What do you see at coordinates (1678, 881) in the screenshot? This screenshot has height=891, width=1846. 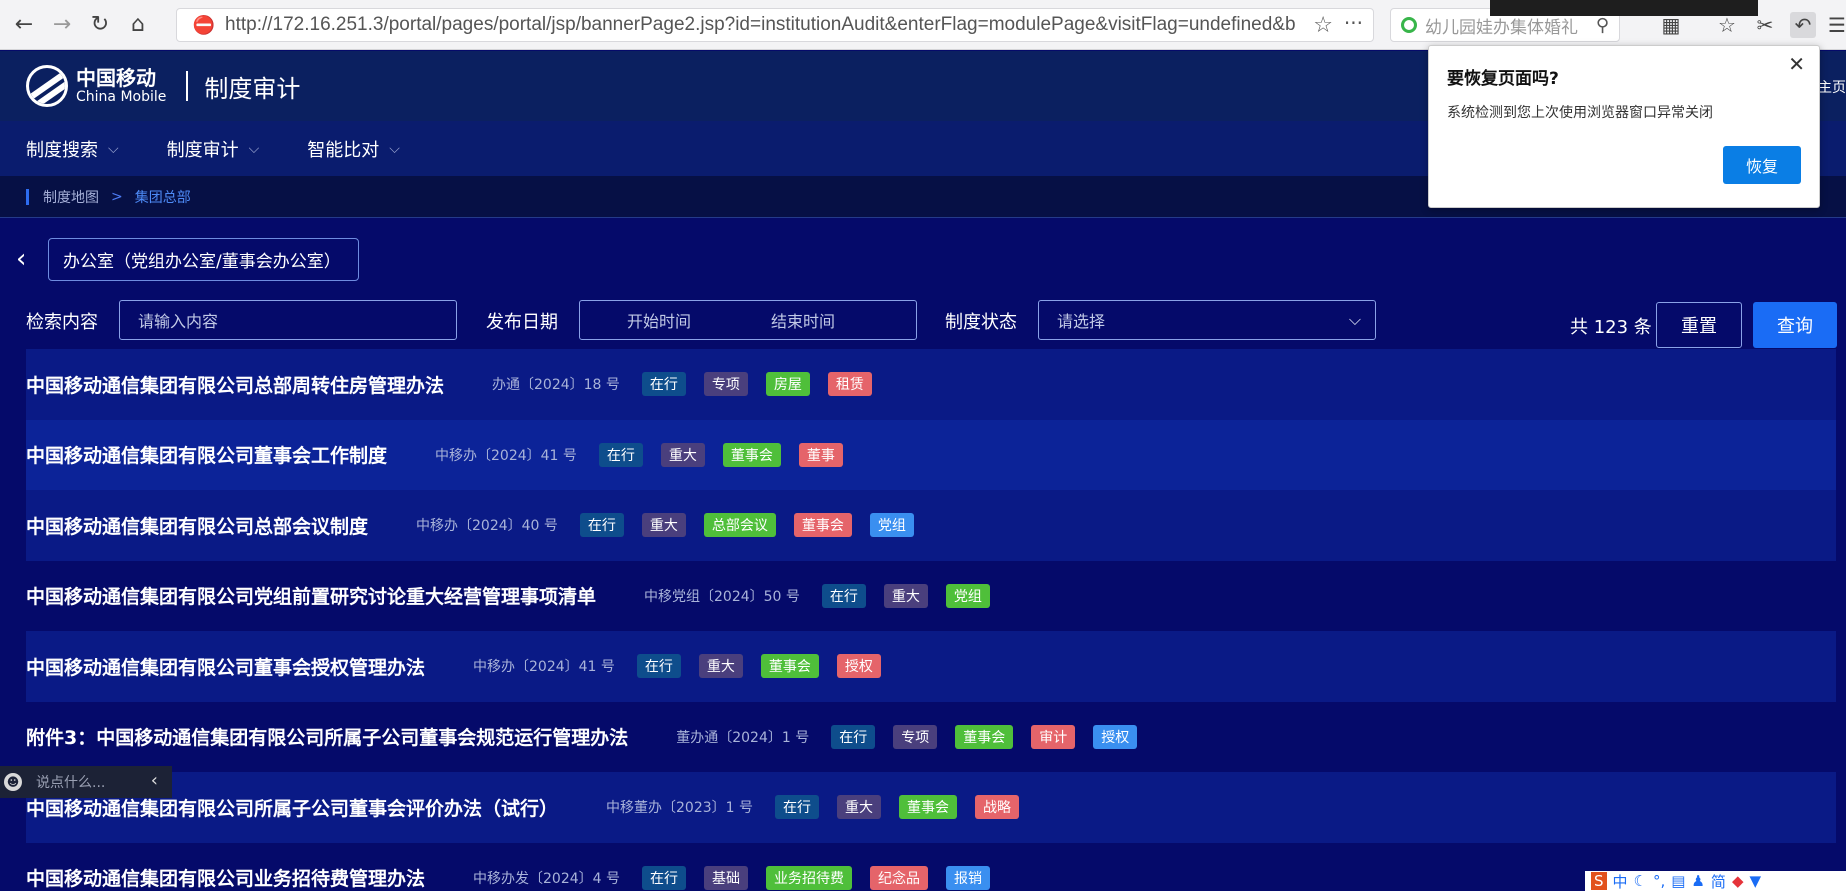 I see `ime-keyboard-icon: ▤` at bounding box center [1678, 881].